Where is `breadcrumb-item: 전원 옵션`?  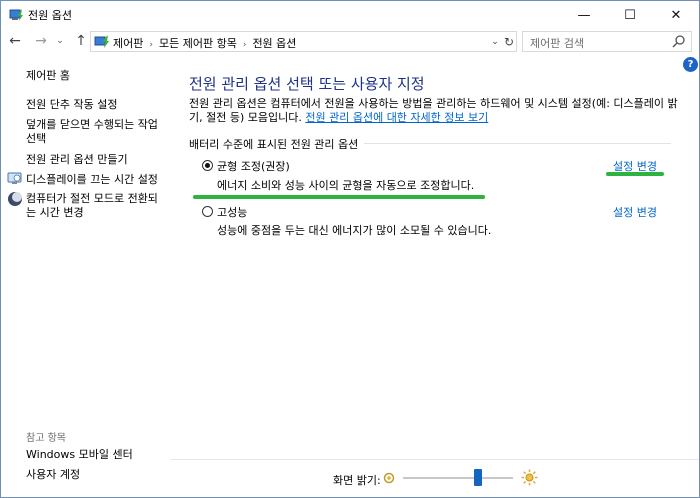
breadcrumb-item: 전원 옵션 is located at coordinates (274, 43).